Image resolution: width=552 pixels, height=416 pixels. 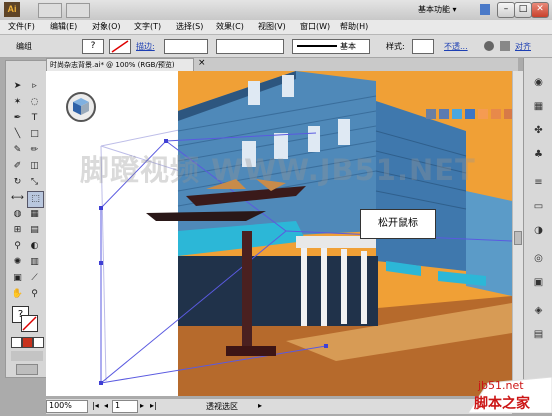 I want to click on cube-icon, so click(x=81, y=106).